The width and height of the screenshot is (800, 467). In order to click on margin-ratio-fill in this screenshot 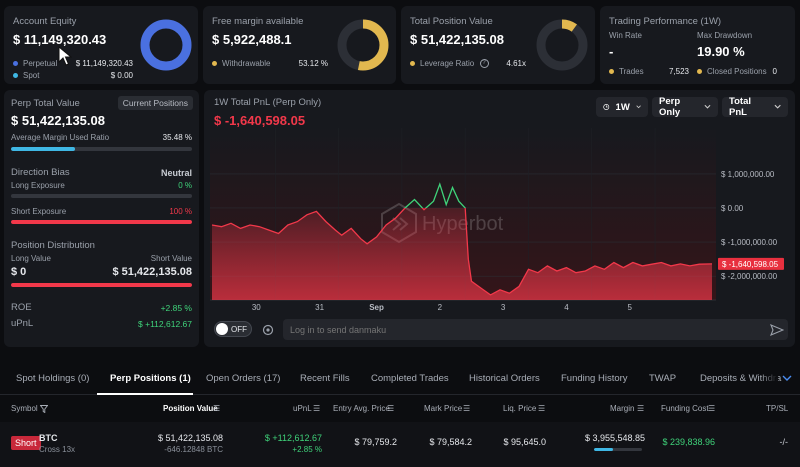, I will do `click(43, 149)`.